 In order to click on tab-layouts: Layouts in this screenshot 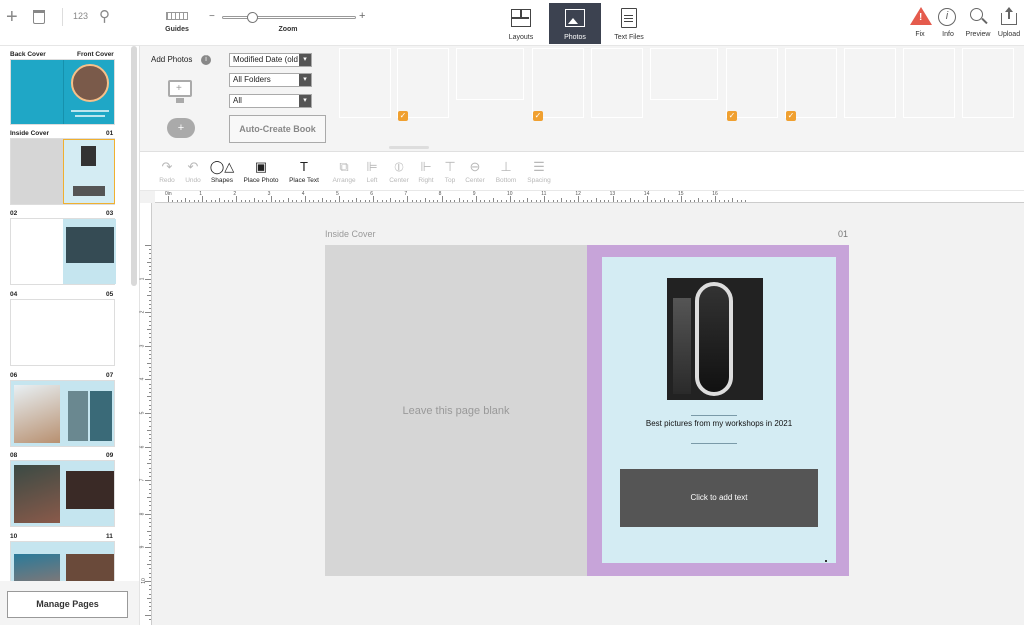, I will do `click(521, 23)`.